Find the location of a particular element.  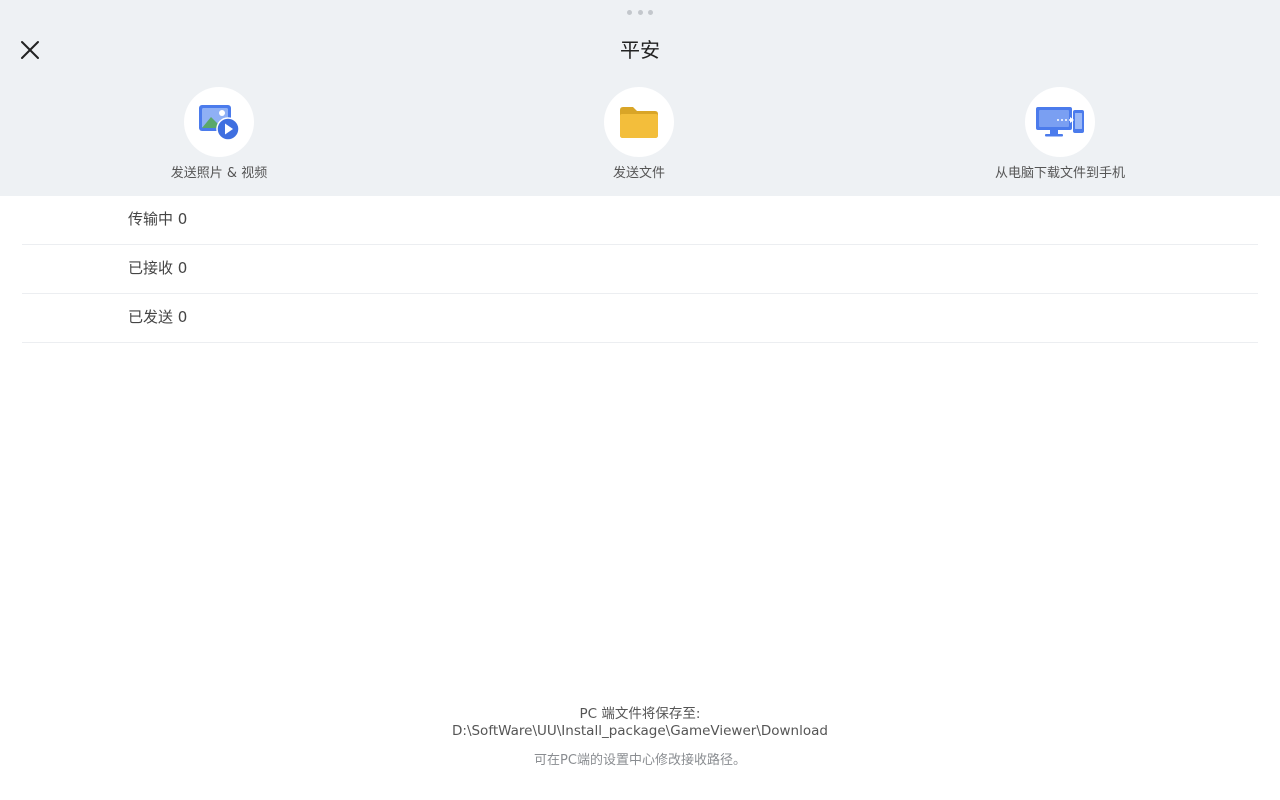

send-file-button: 发送文件 is located at coordinates (639, 135).